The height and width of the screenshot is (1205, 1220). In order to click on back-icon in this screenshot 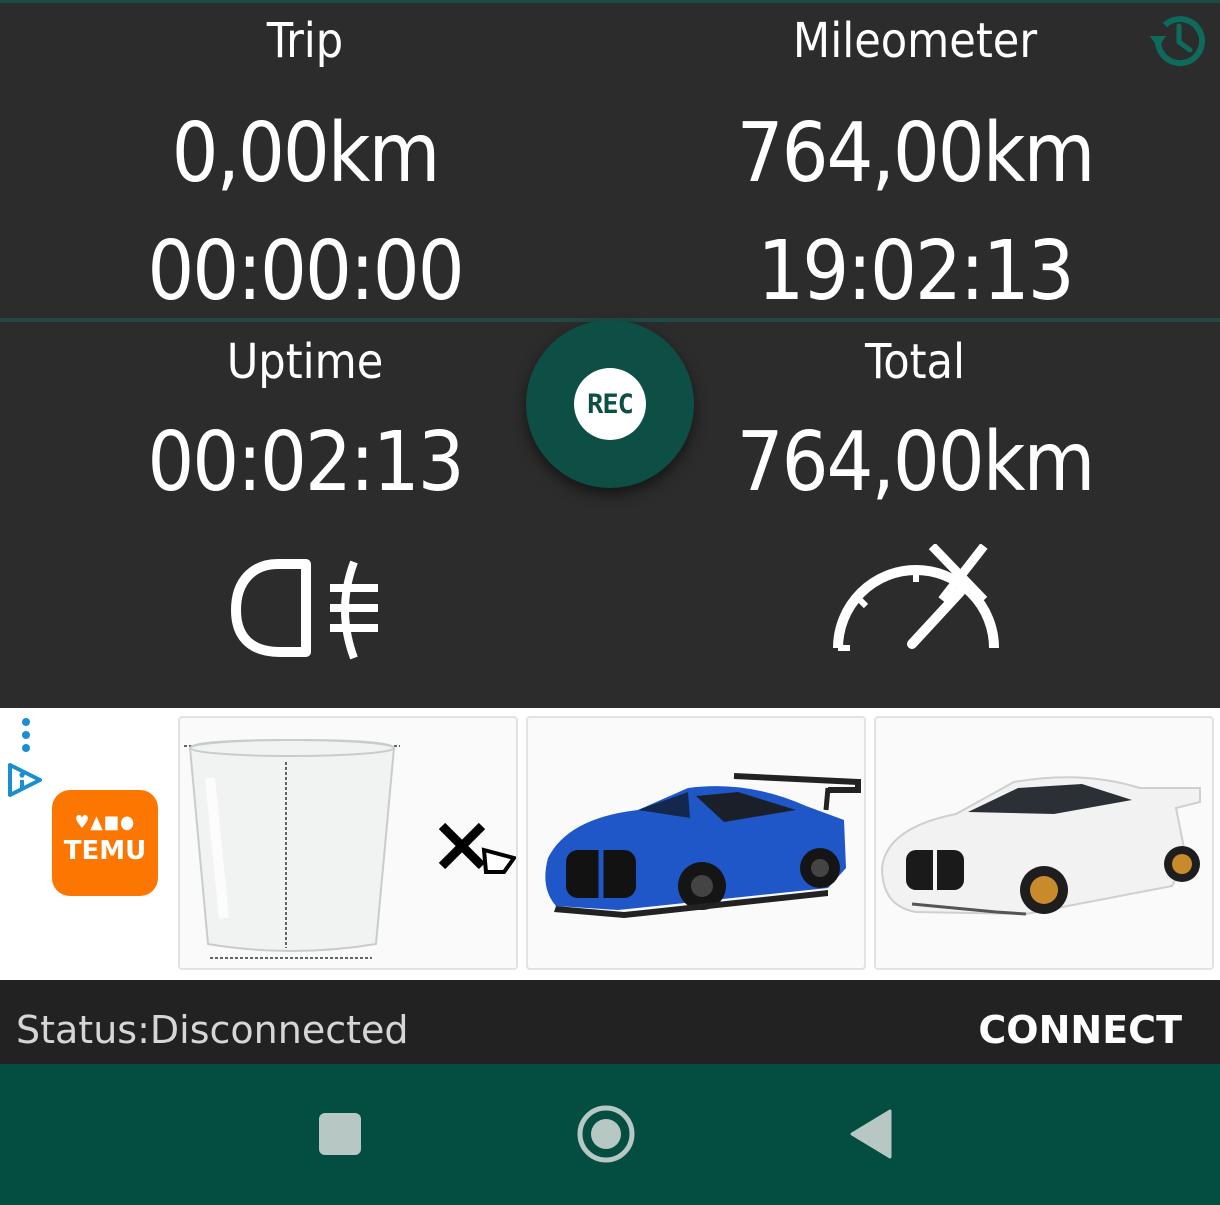, I will do `click(870, 1136)`.